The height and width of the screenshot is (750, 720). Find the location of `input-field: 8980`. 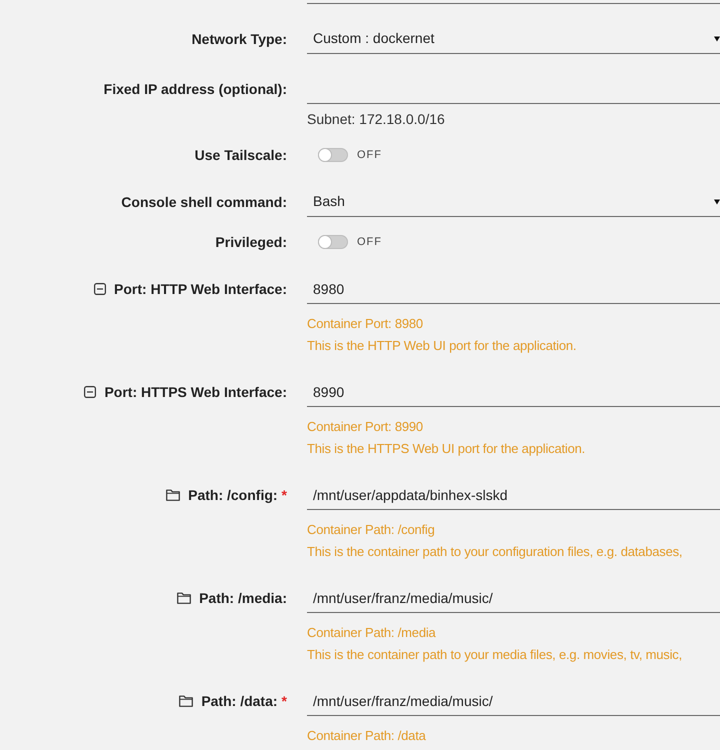

input-field: 8980 is located at coordinates (513, 289).